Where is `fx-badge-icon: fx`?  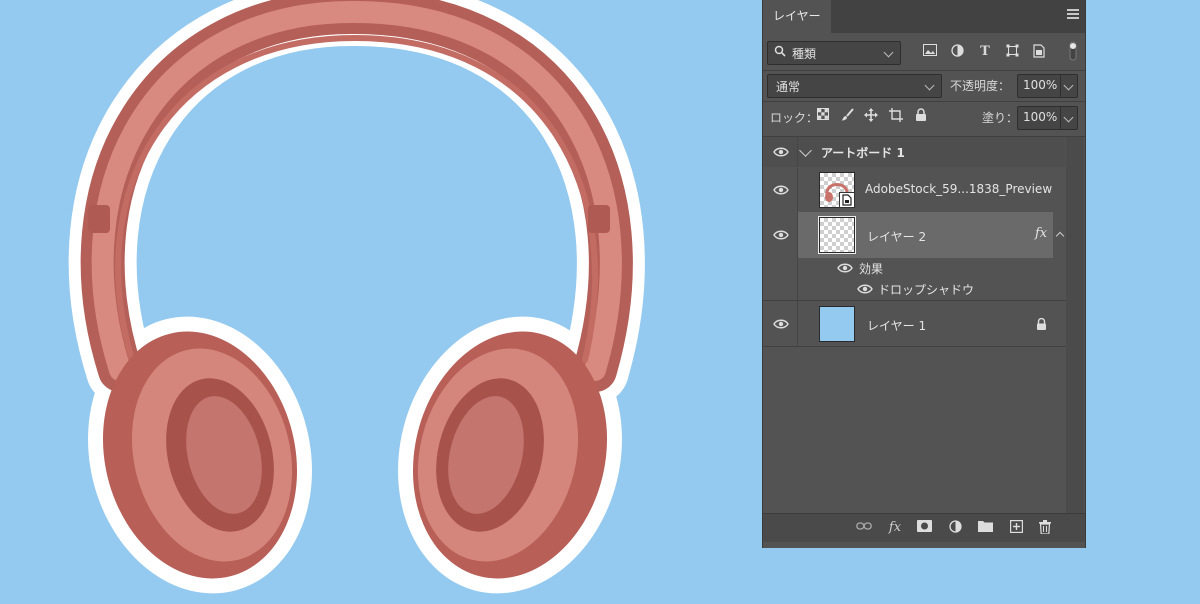 fx-badge-icon: fx is located at coordinates (1041, 233).